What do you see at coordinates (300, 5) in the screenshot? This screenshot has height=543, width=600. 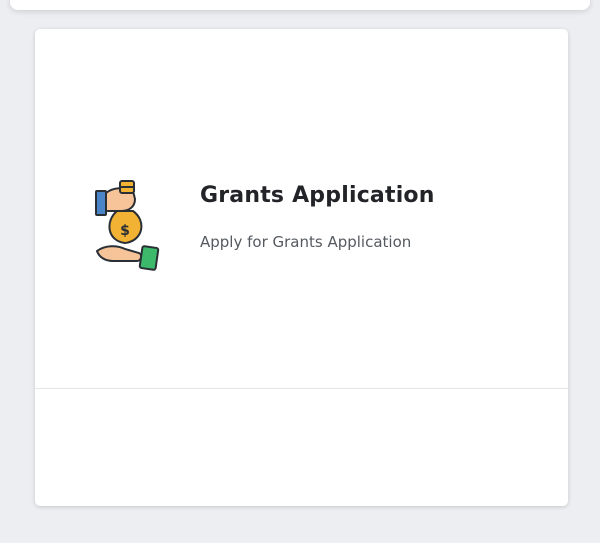 I see `previous-card-edge` at bounding box center [300, 5].